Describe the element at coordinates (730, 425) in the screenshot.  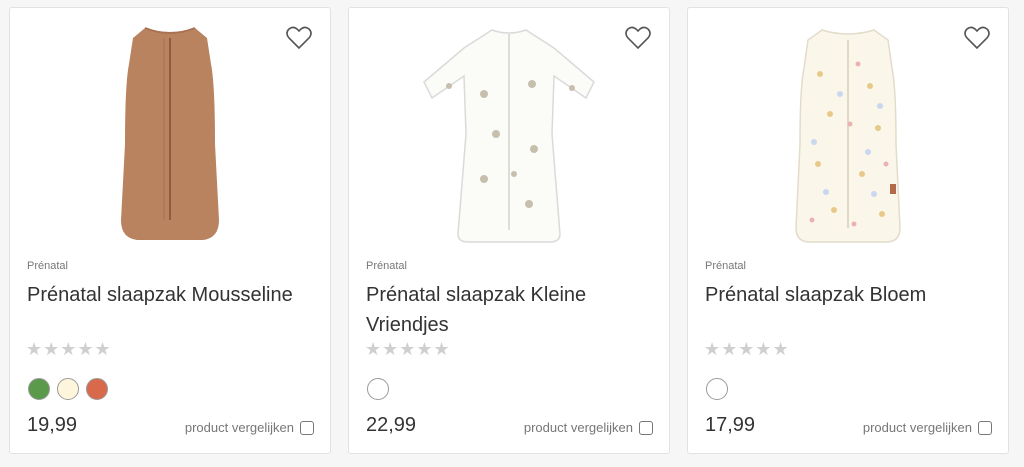
I see `product-price: 17,99` at that location.